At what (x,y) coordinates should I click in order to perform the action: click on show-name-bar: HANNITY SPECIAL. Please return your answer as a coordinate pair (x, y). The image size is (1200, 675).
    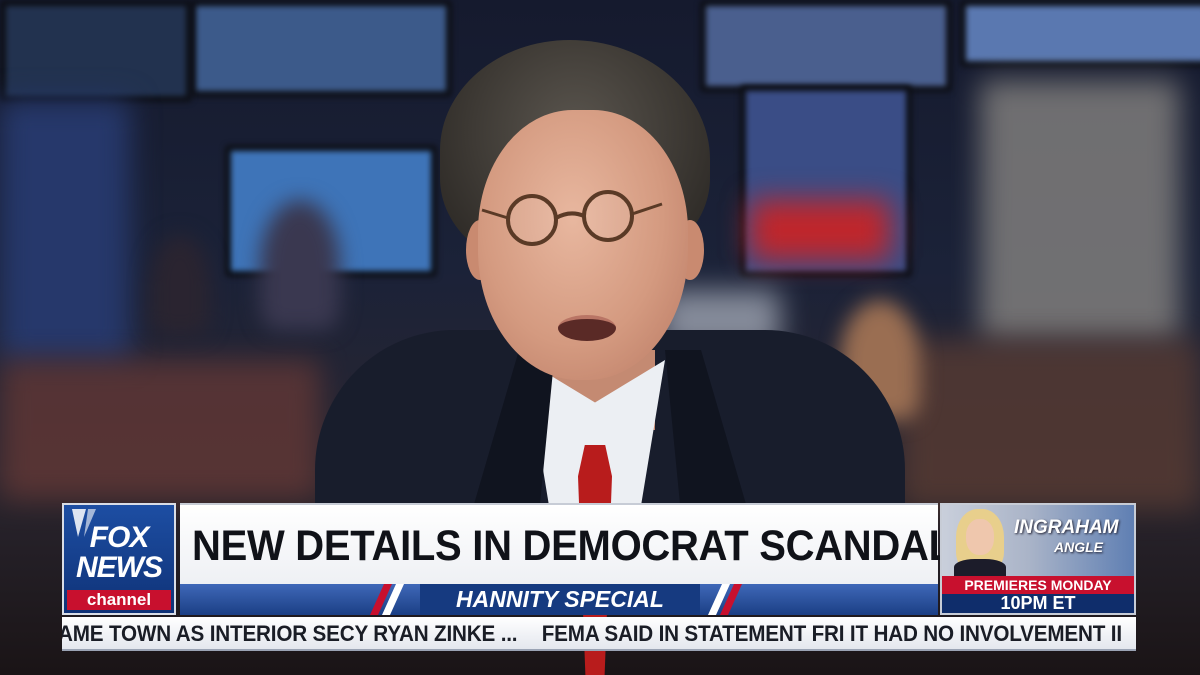
    Looking at the image, I should click on (559, 599).